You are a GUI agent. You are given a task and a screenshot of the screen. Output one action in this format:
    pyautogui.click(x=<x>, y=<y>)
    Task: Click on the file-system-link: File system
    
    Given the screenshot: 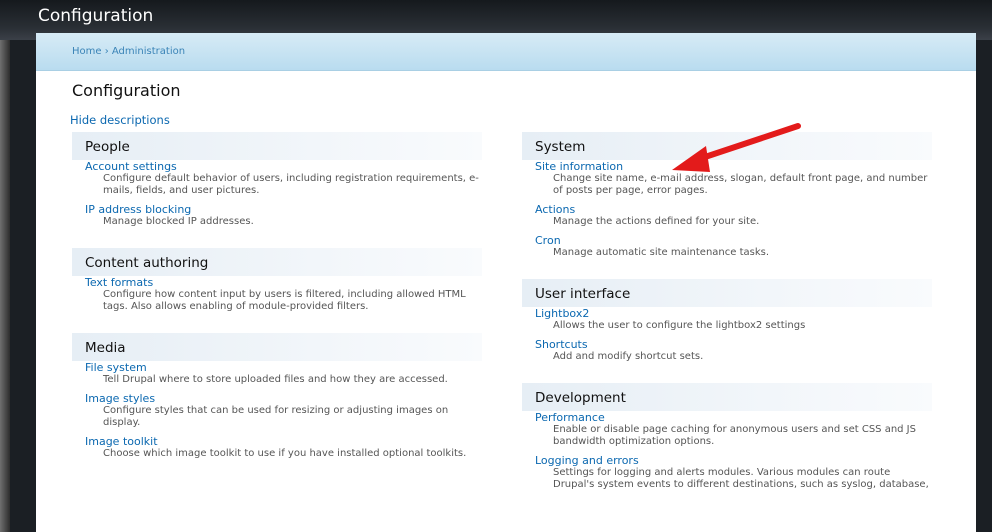 What is the action you would take?
    pyautogui.click(x=283, y=367)
    